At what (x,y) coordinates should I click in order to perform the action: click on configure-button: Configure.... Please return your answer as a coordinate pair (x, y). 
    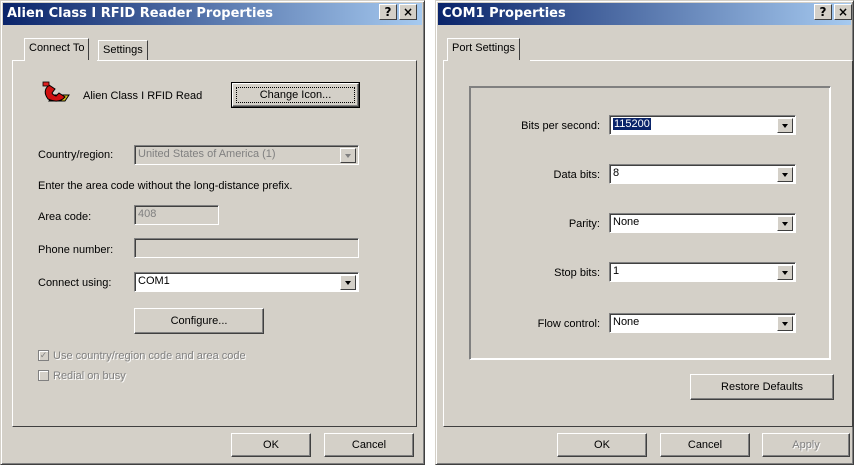
    Looking at the image, I should click on (199, 321).